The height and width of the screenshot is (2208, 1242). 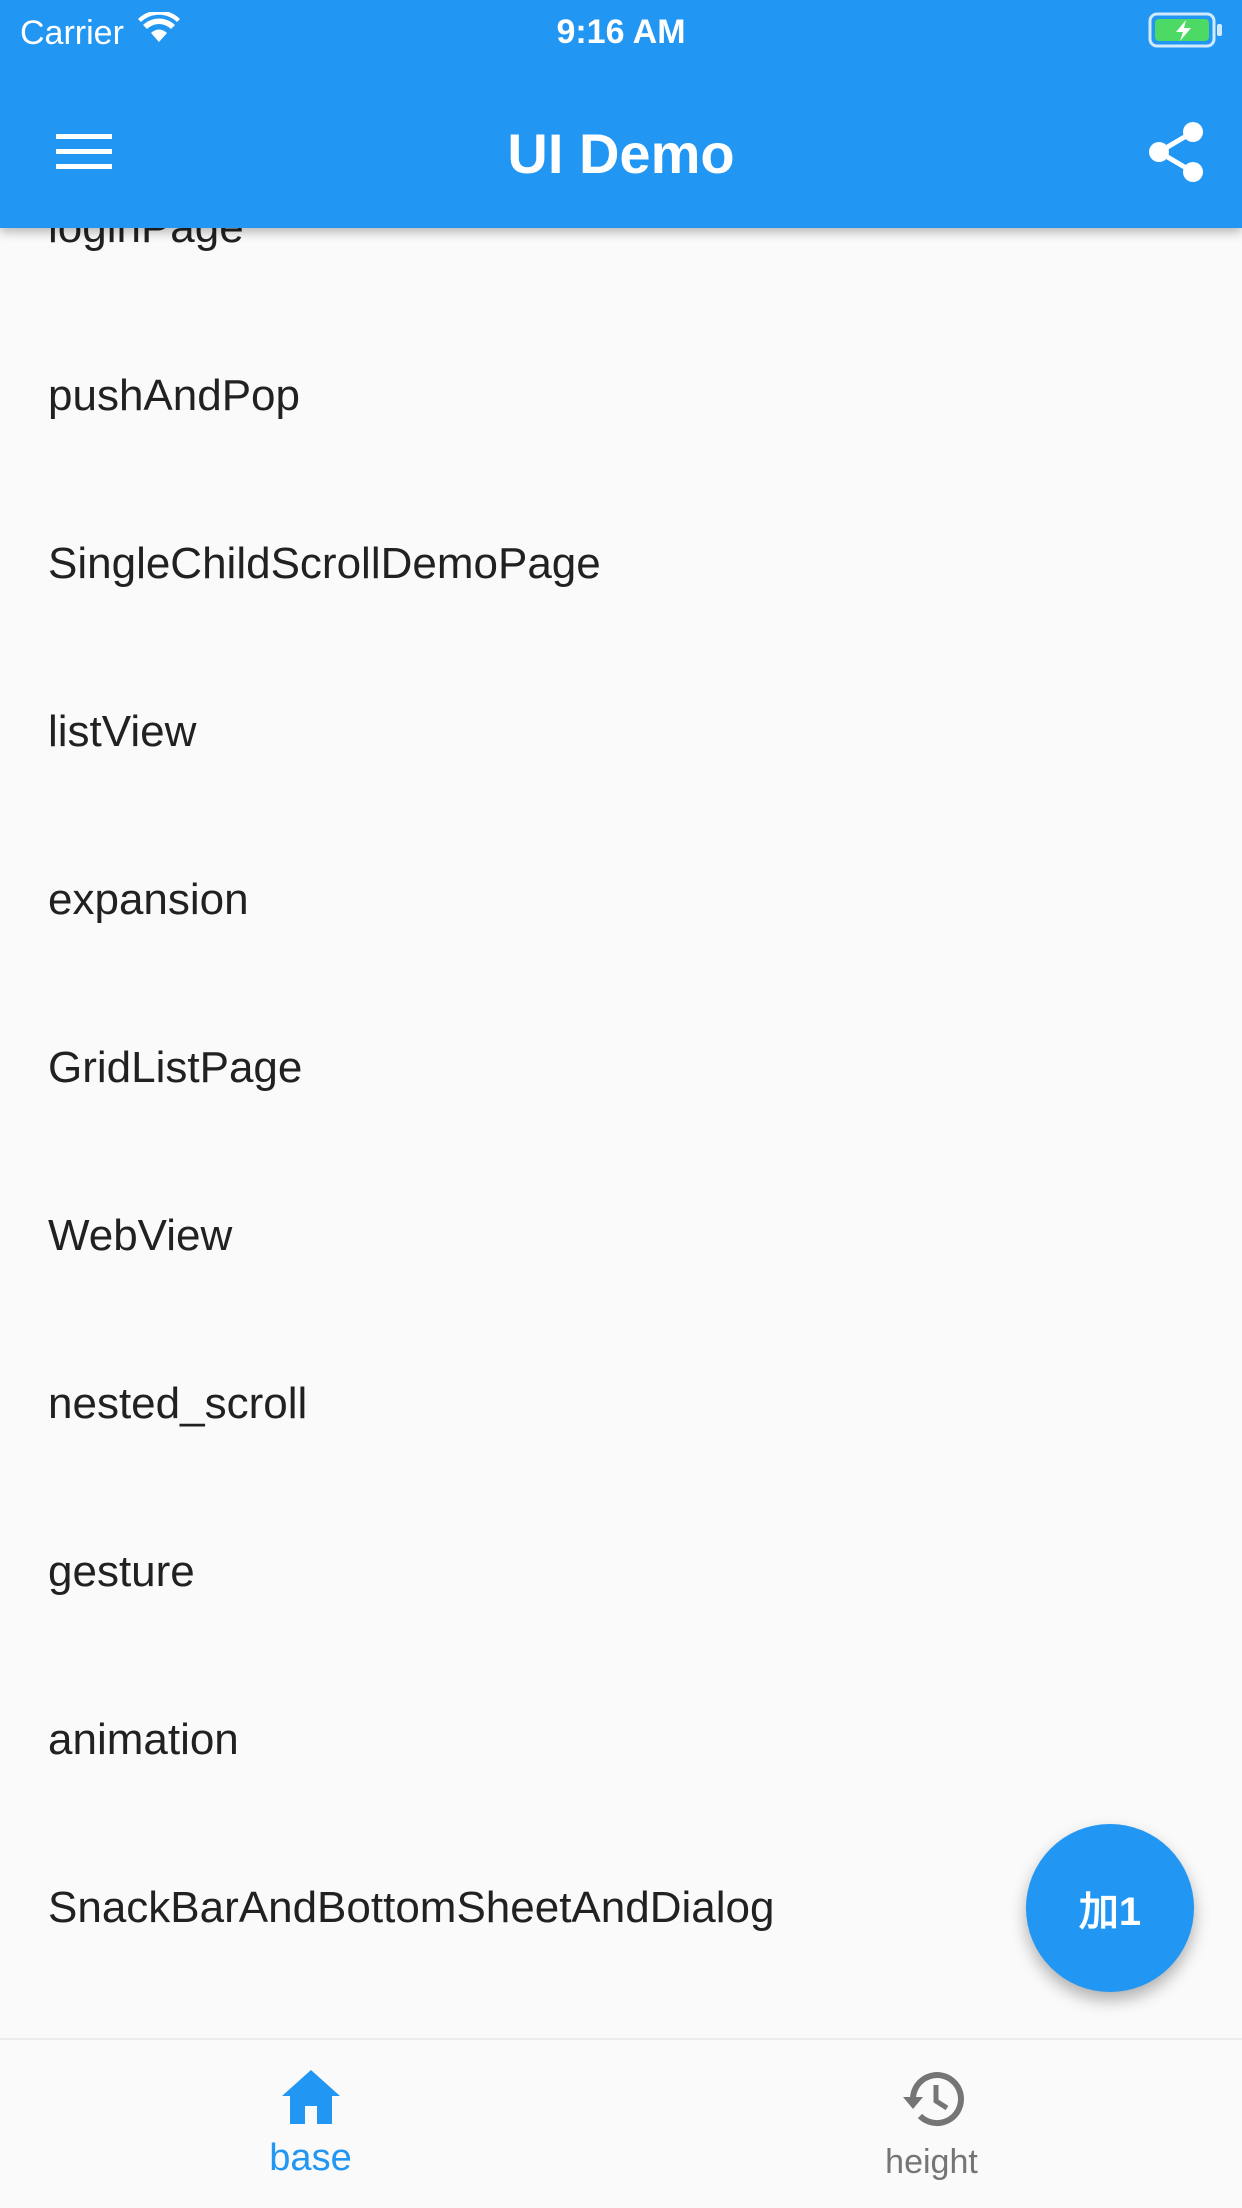 I want to click on list-item: animation, so click(x=621, y=1740).